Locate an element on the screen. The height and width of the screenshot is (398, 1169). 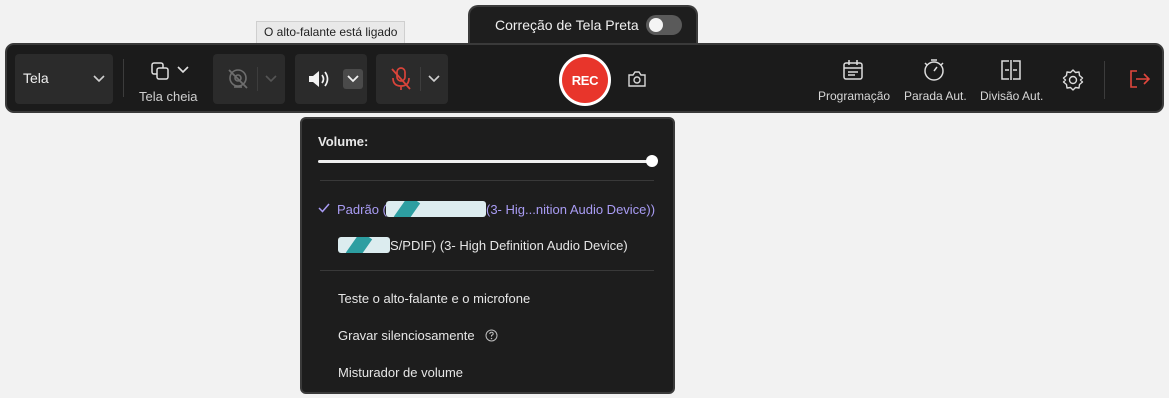
record-button-ring: REC is located at coordinates (585, 80).